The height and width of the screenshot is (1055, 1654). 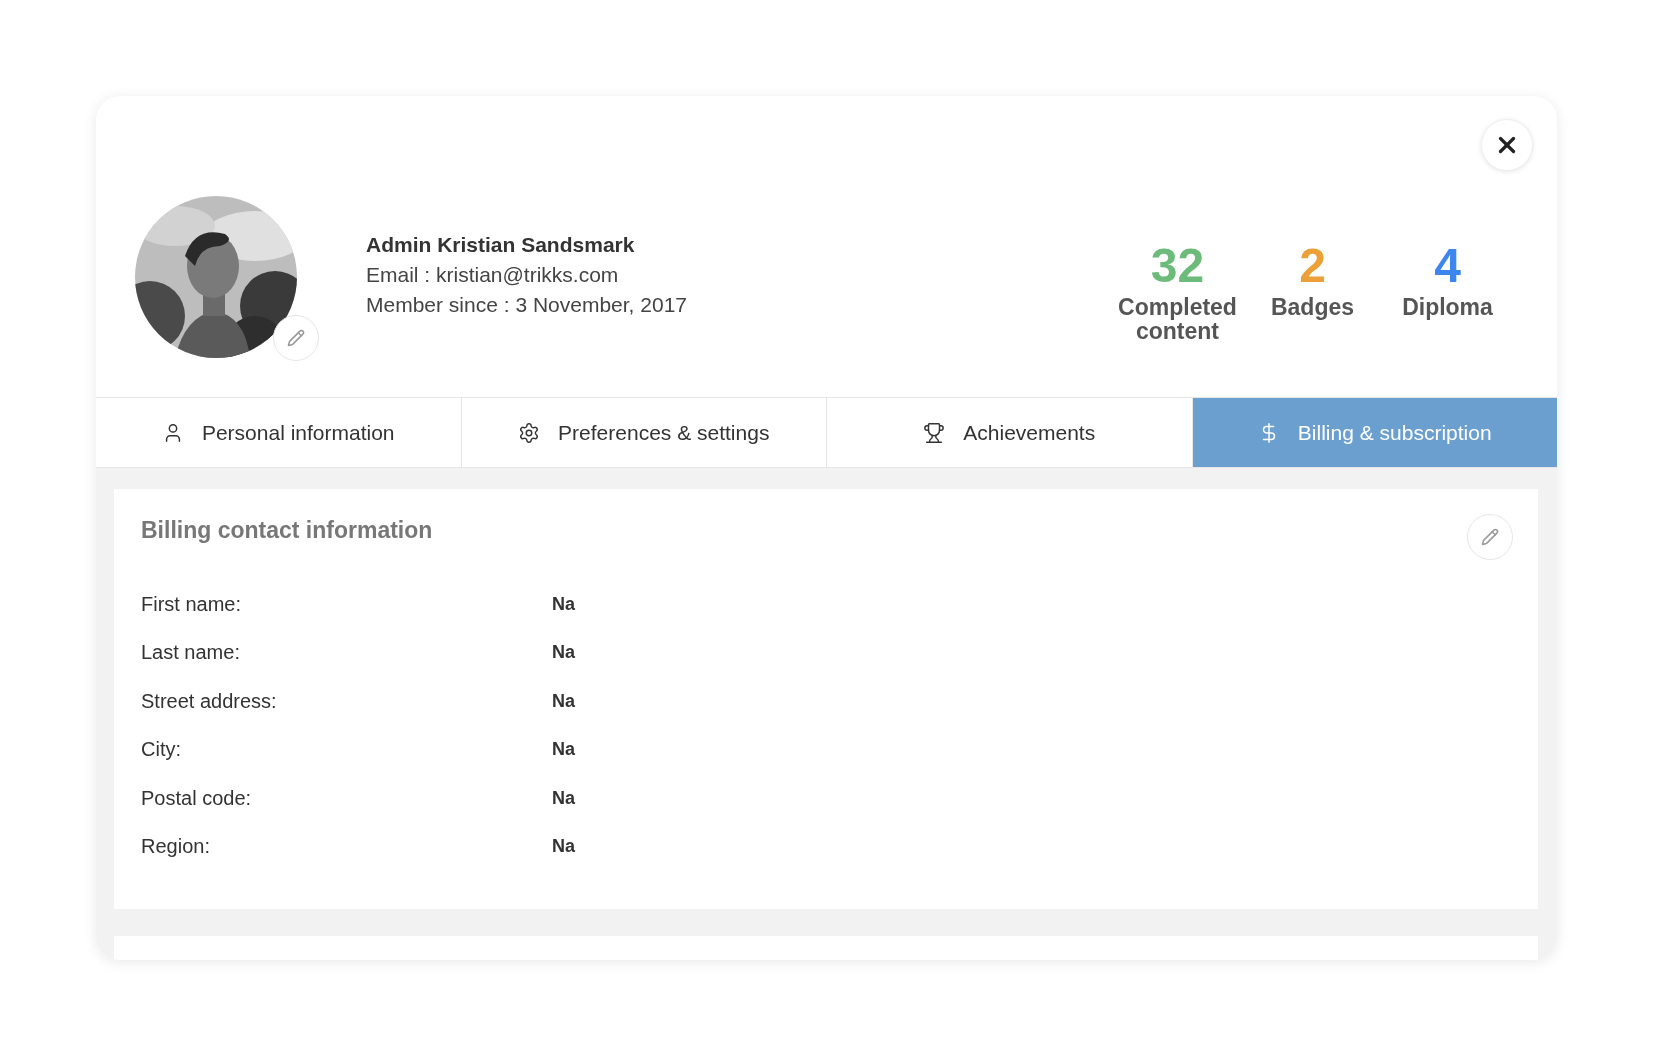 I want to click on field-label: City:, so click(x=161, y=750).